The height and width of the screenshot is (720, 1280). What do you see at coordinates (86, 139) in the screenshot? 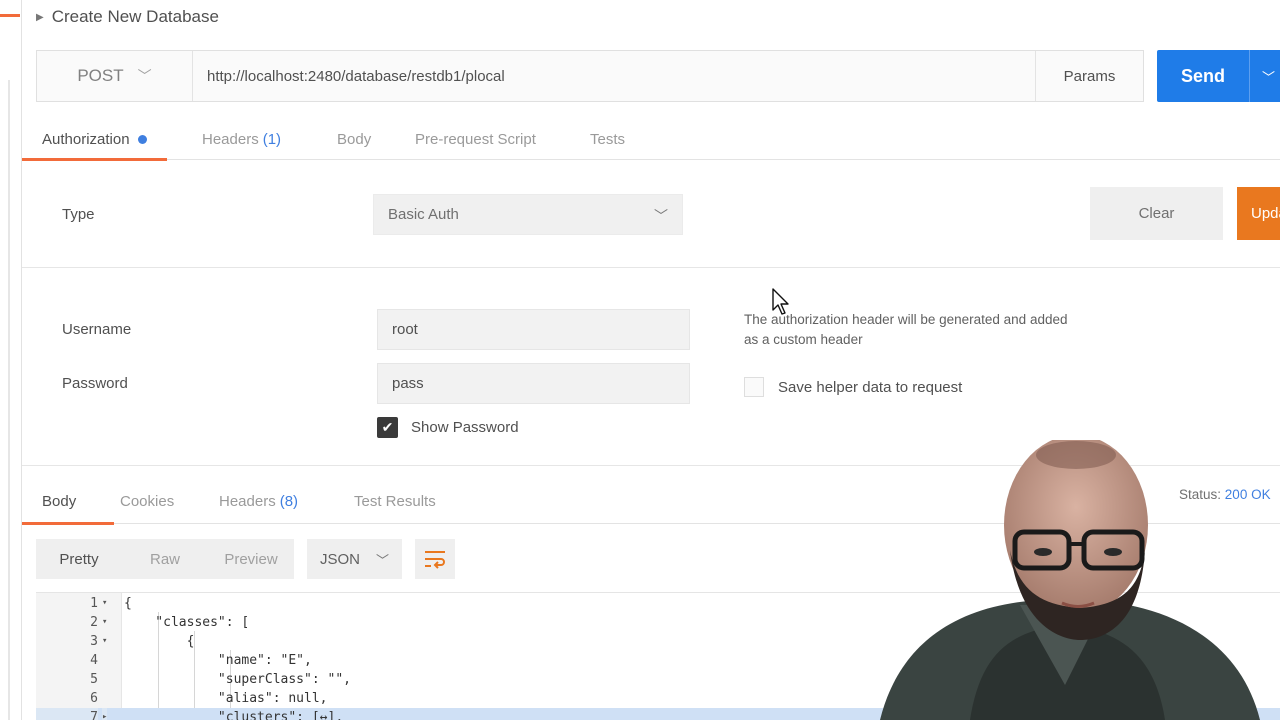
I see `tab-label: Authorization` at bounding box center [86, 139].